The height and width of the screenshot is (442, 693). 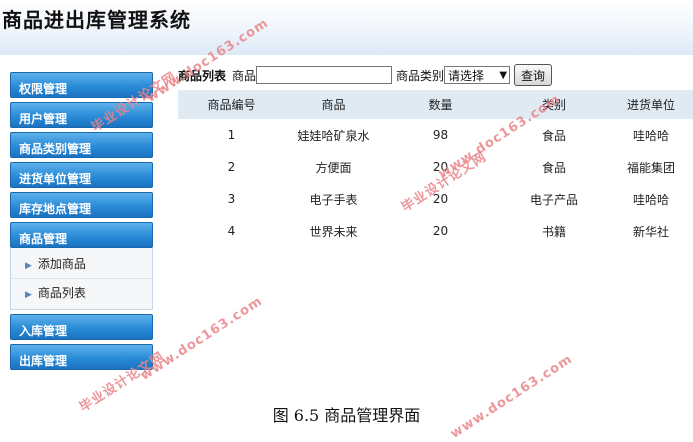 I want to click on products-submenu: ▶ 添加商品 ▶ 商品列表, so click(x=81, y=279).